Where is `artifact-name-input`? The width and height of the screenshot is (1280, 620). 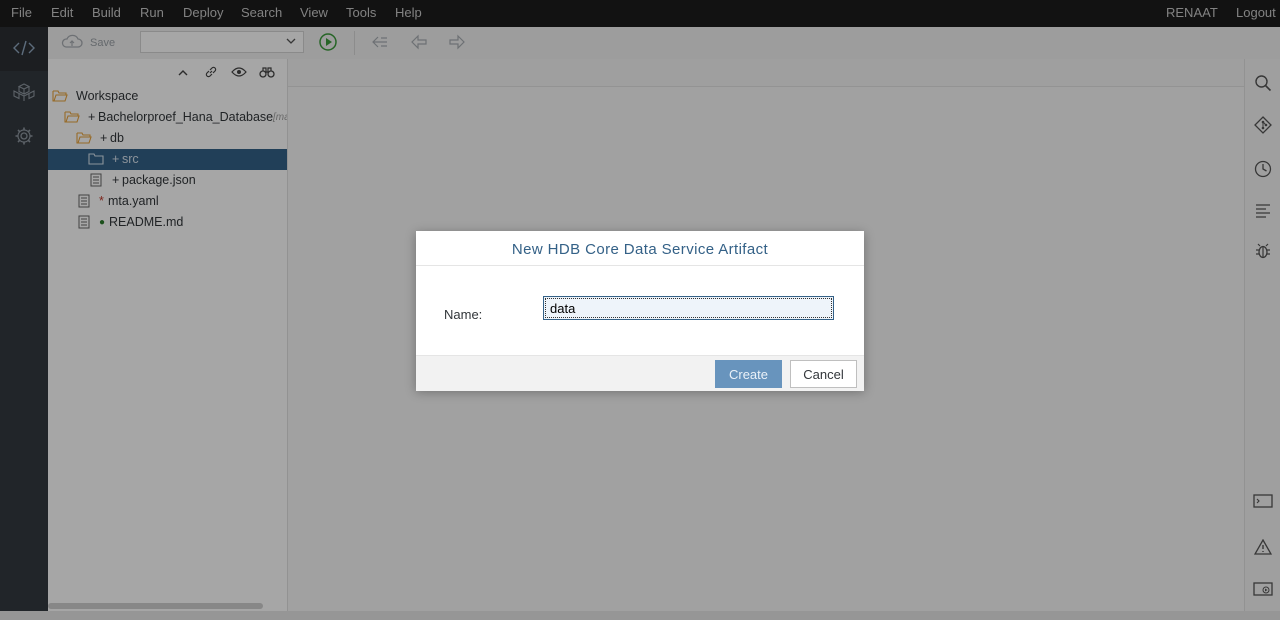
artifact-name-input is located at coordinates (688, 308).